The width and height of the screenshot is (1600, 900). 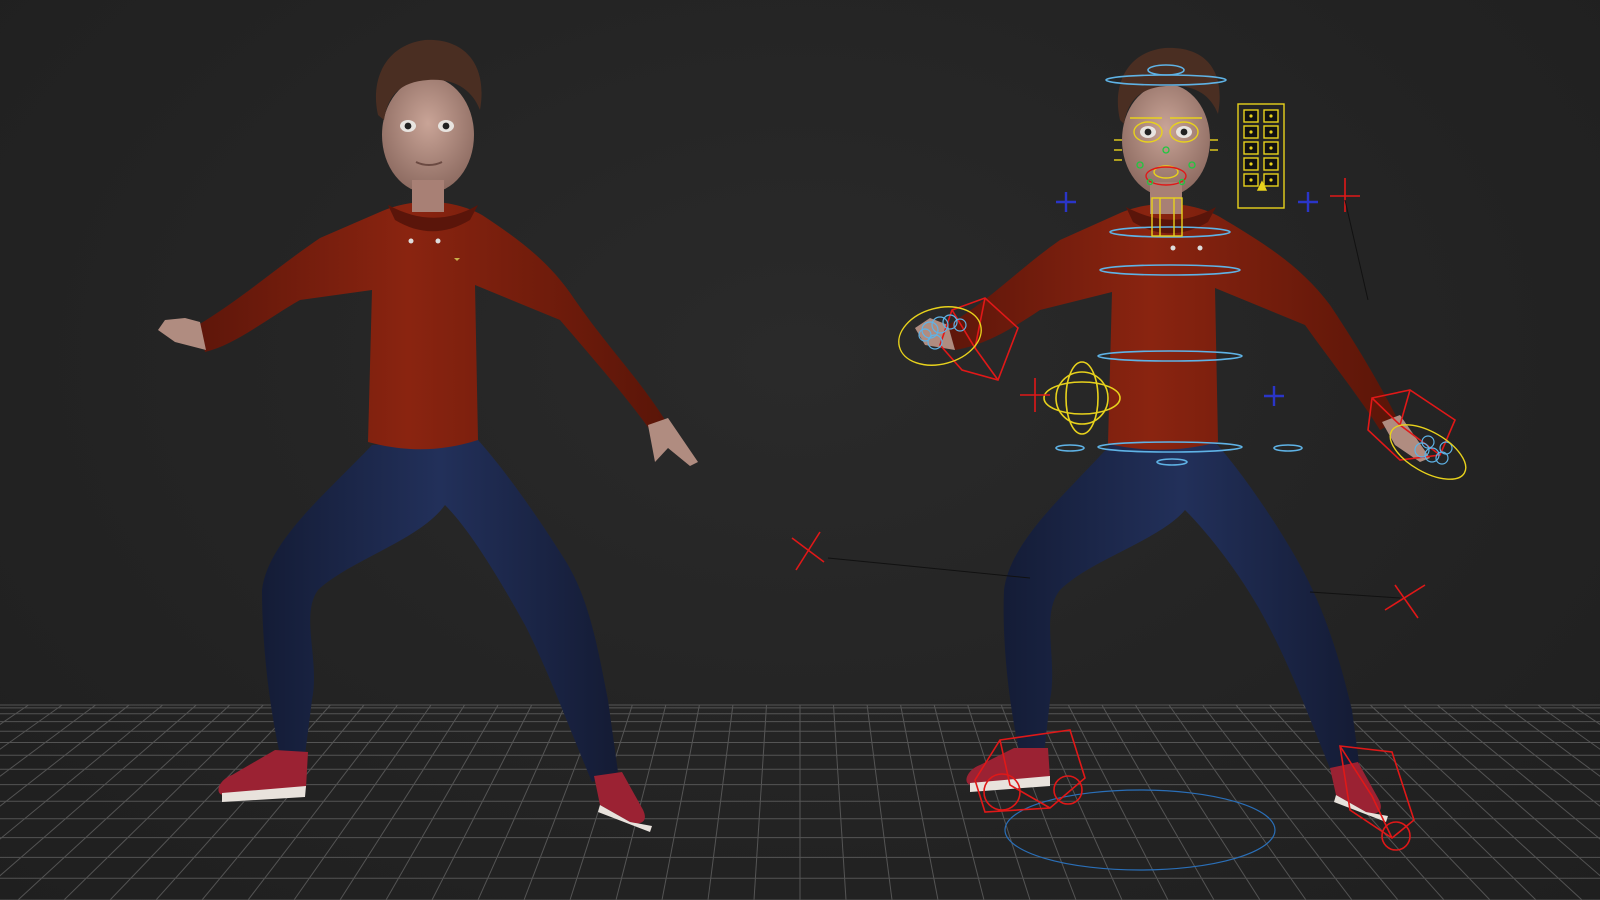 I want to click on left-character-head, so click(x=428, y=135).